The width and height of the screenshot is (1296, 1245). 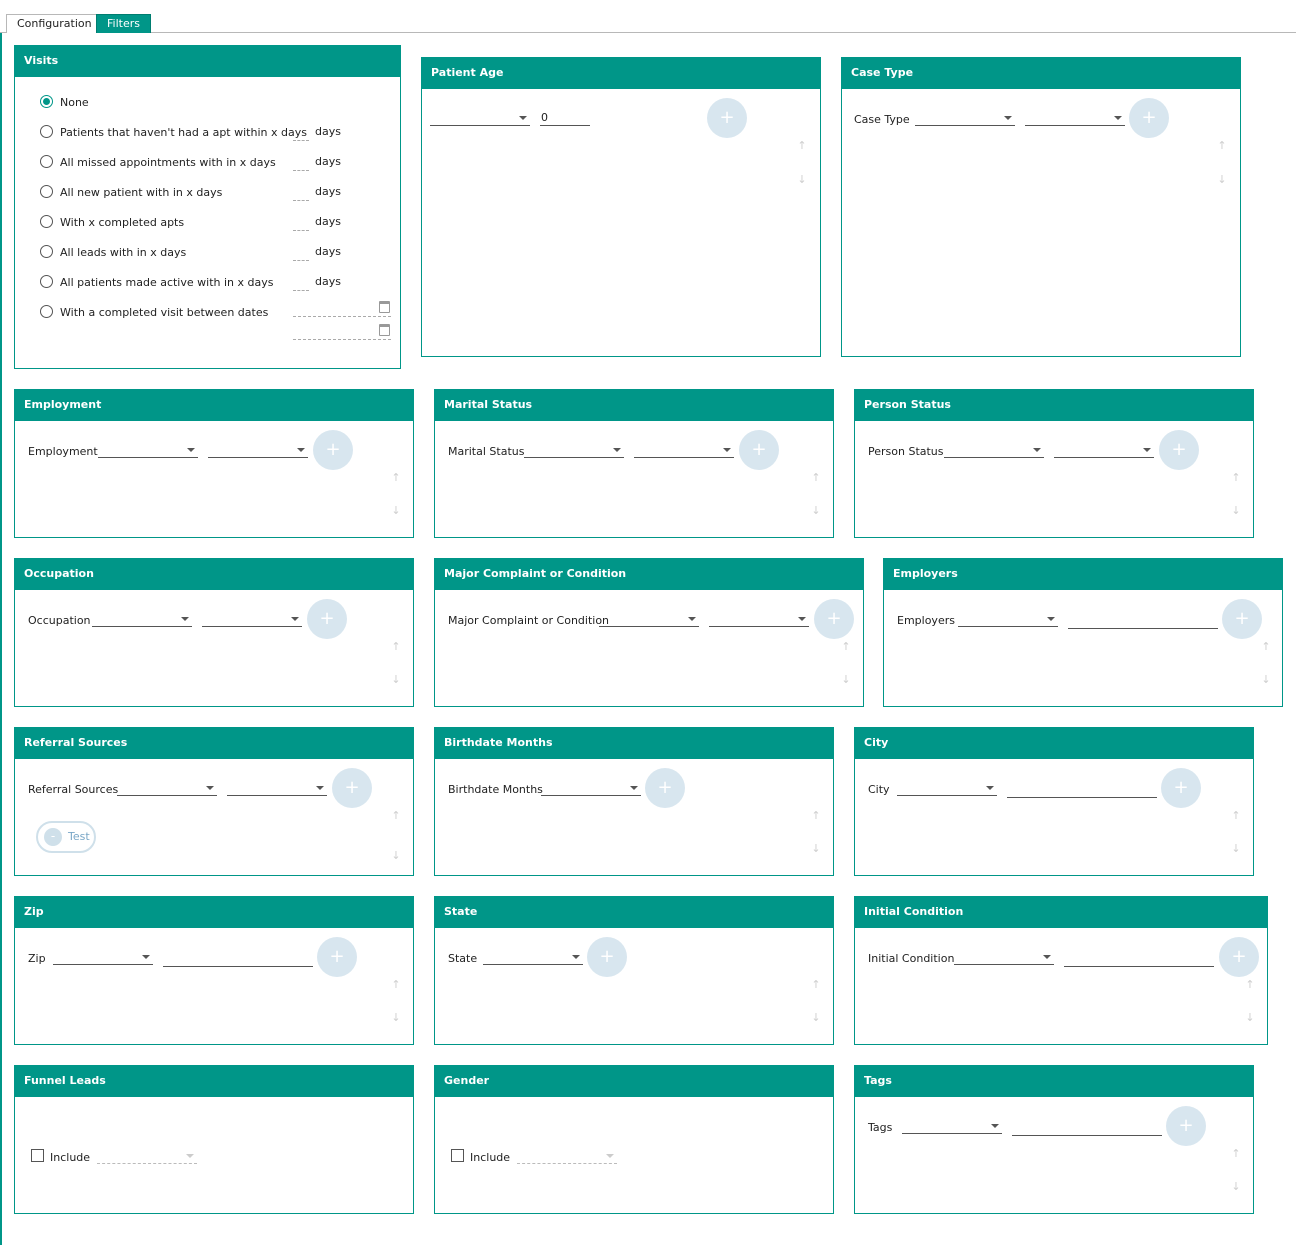 I want to click on visits-radio-none, so click(x=46, y=101).